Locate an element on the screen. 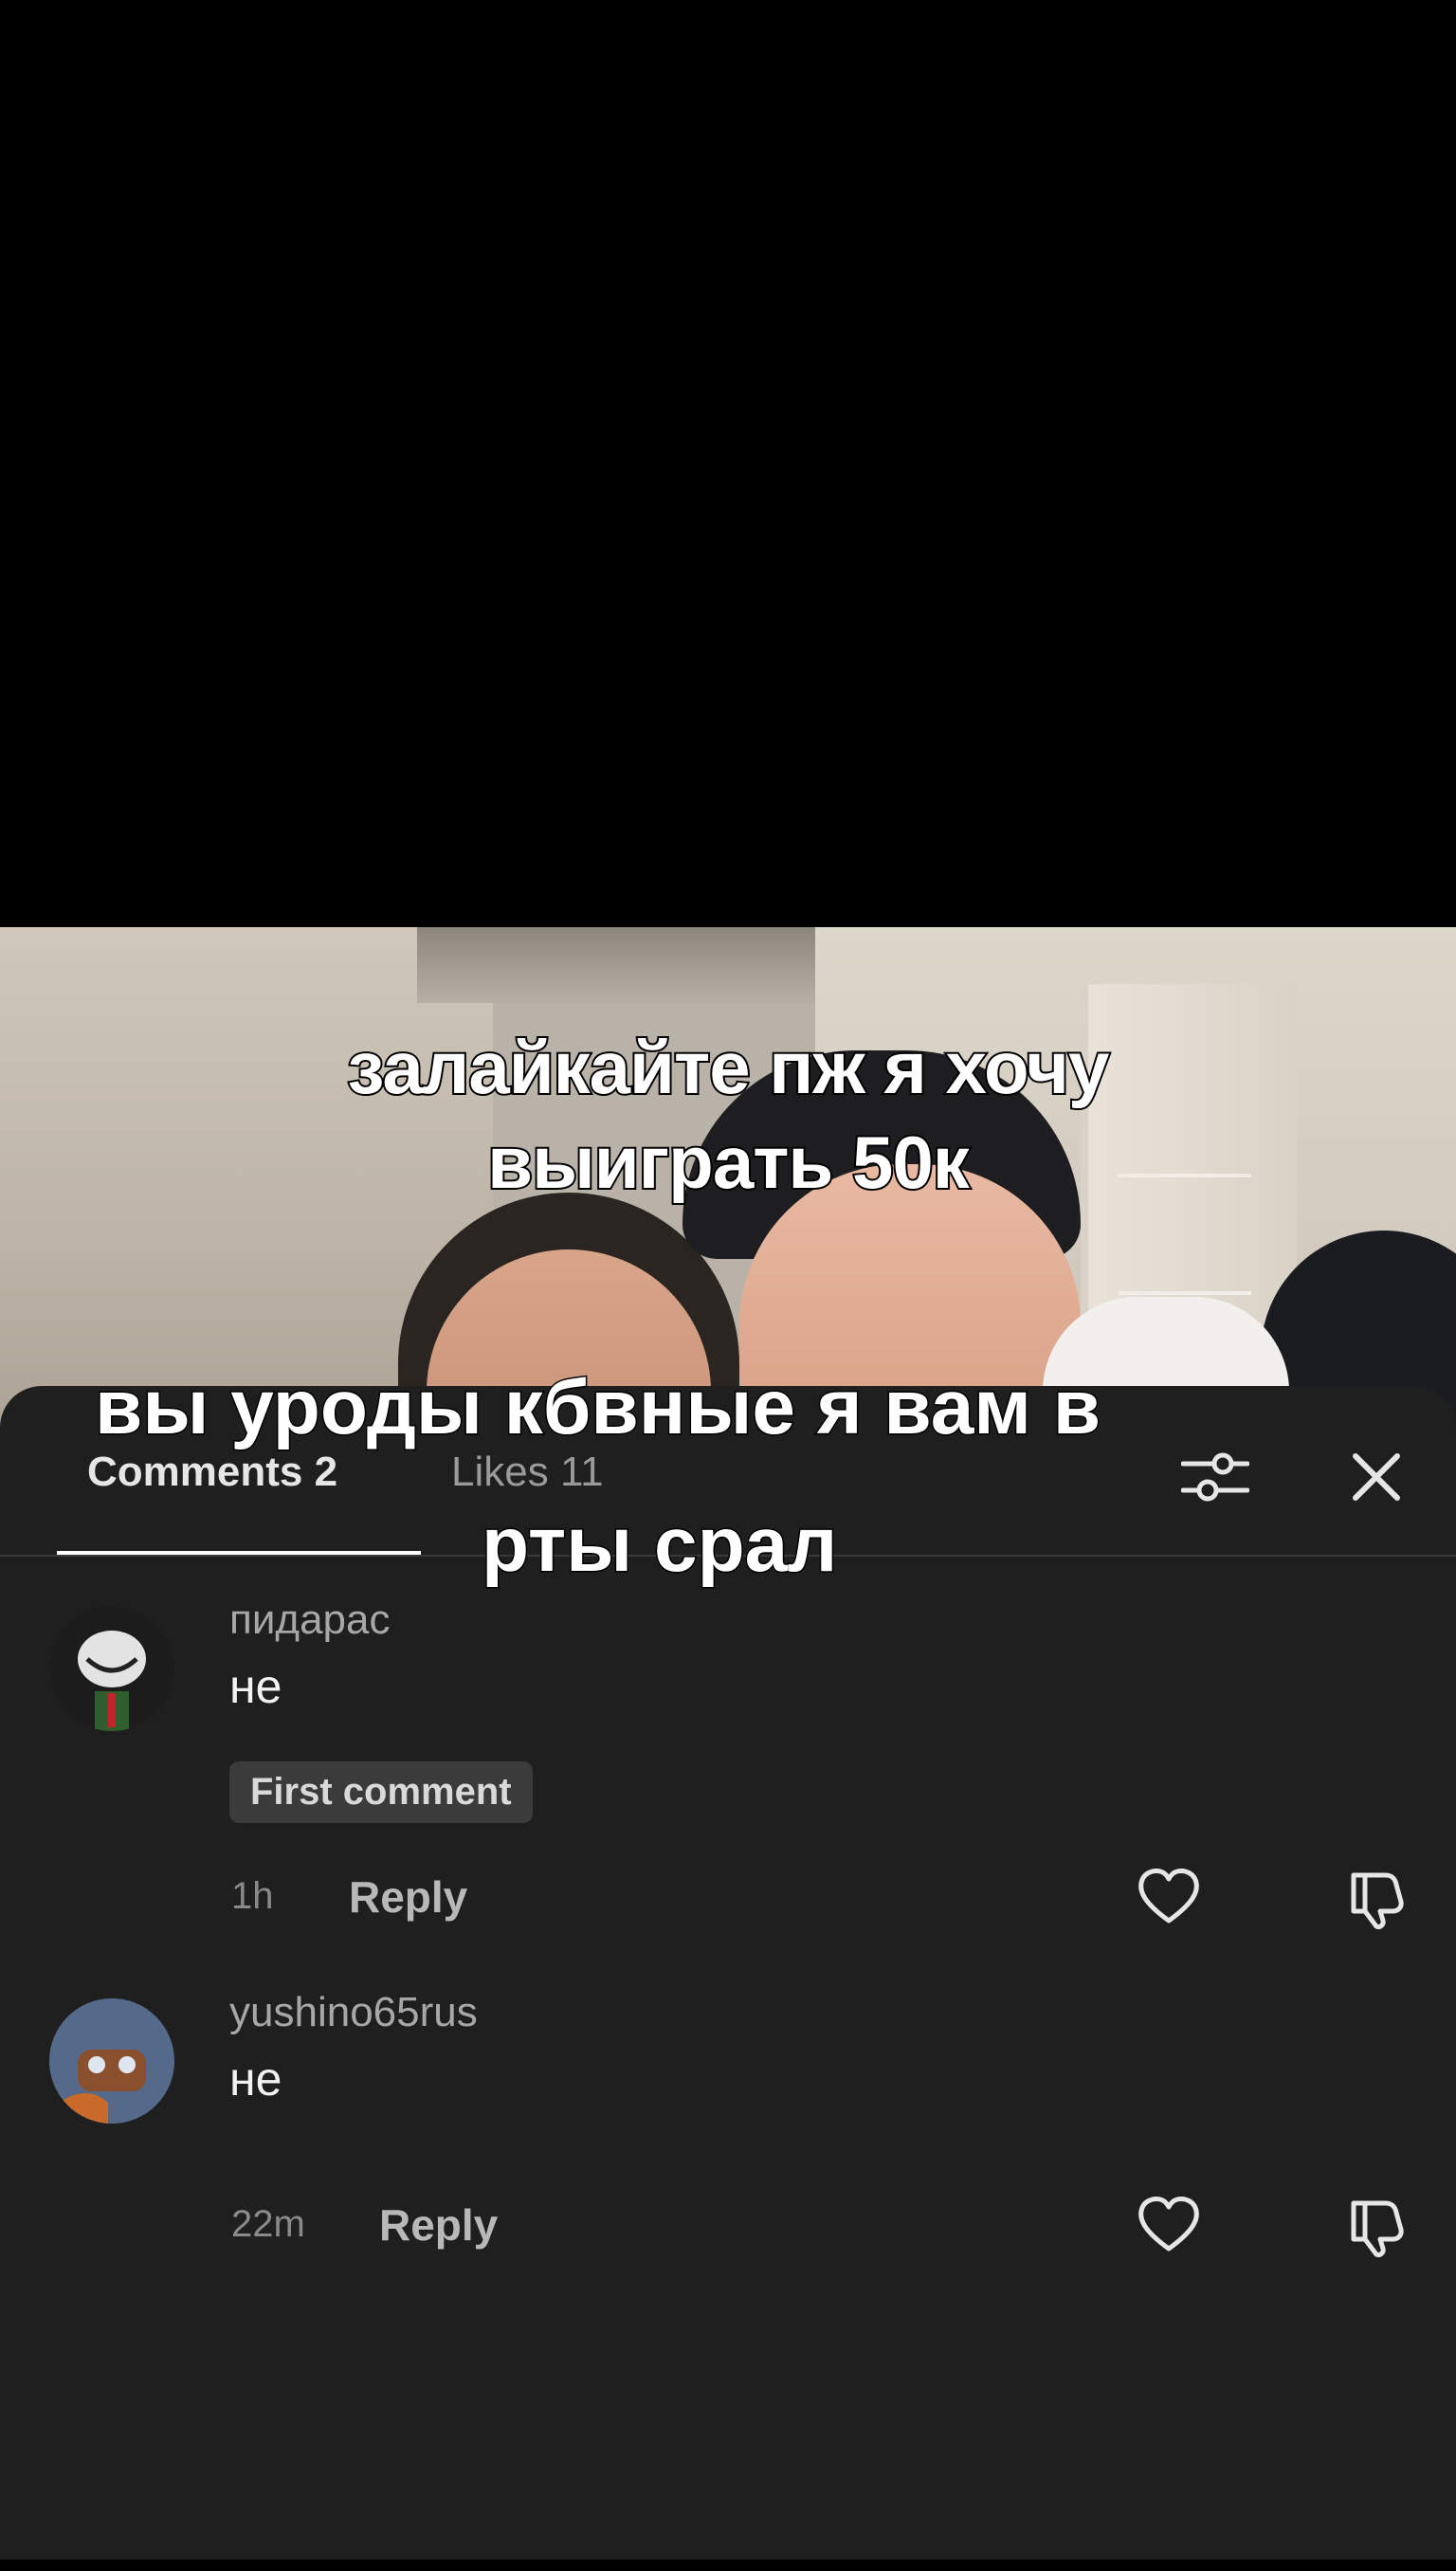 This screenshot has height=2571, width=1456. video-background is located at coordinates (616, 965).